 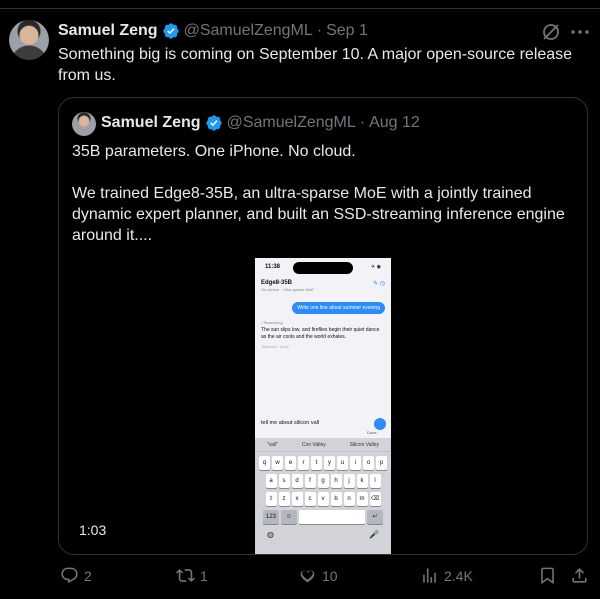 What do you see at coordinates (551, 32) in the screenshot?
I see `grok-icon` at bounding box center [551, 32].